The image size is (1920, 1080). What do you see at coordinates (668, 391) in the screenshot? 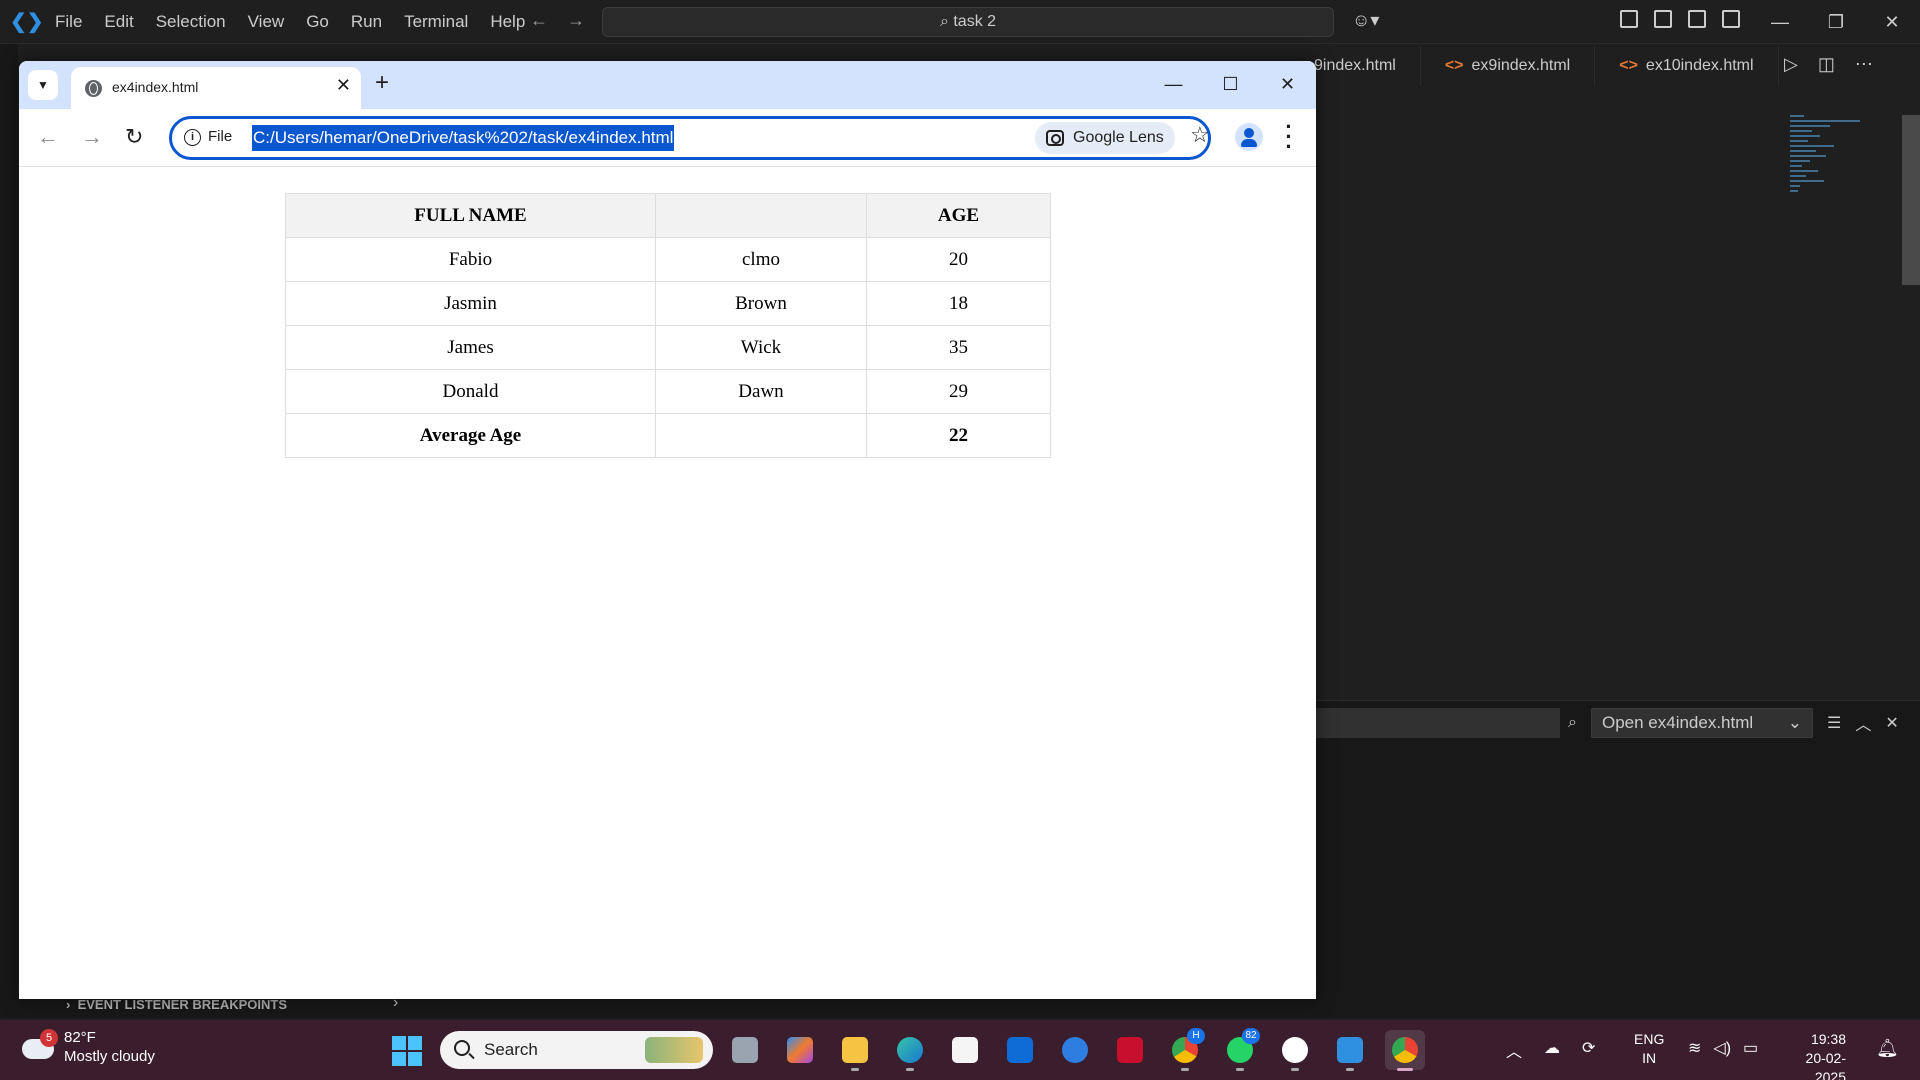
I see `table-row: Donald Dawn 29` at bounding box center [668, 391].